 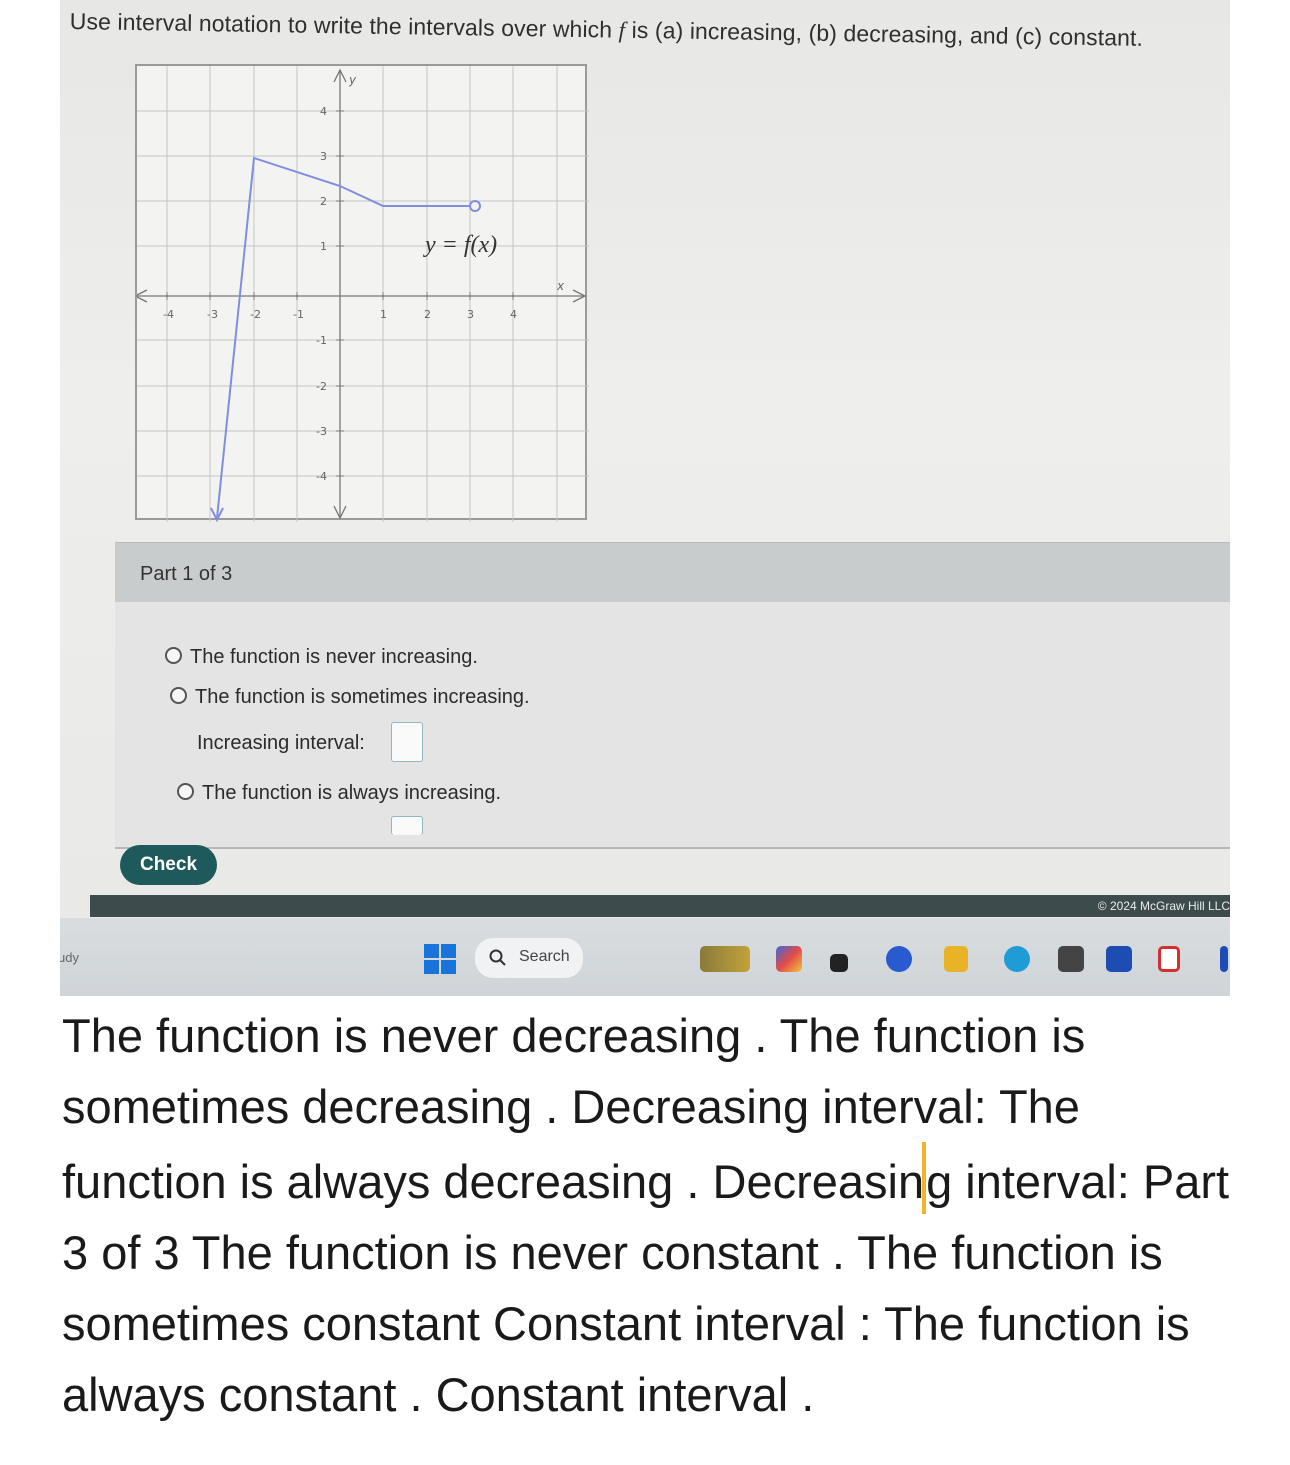 What do you see at coordinates (1071, 959) in the screenshot?
I see `store-icon` at bounding box center [1071, 959].